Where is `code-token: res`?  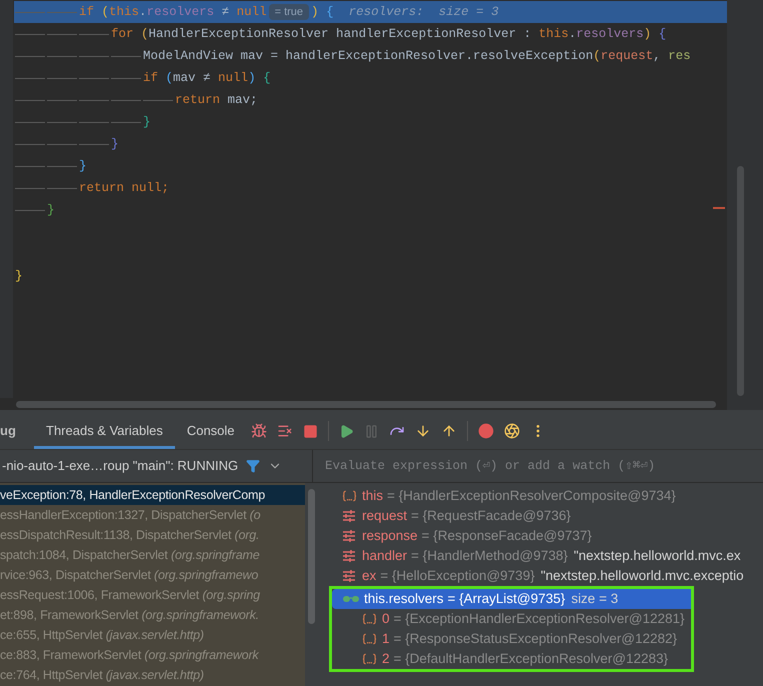
code-token: res is located at coordinates (679, 56).